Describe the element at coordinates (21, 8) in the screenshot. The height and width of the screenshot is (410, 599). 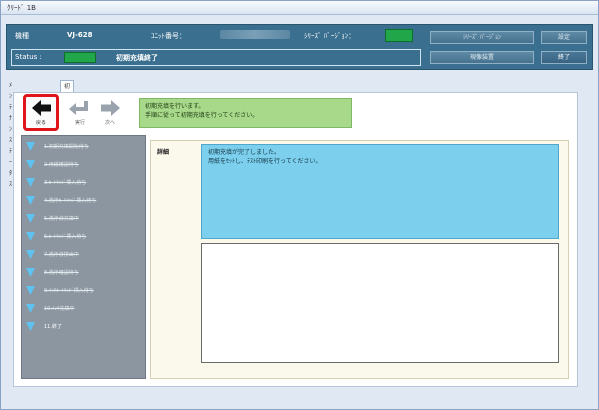
I see `window-title: ｸﾘｰﾄﾞ 1B` at that location.